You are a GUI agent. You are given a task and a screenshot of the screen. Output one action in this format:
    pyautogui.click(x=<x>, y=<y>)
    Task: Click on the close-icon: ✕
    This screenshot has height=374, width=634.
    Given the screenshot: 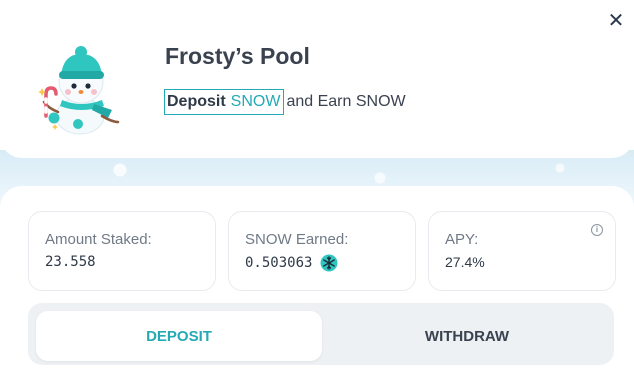 What is the action you would take?
    pyautogui.click(x=616, y=20)
    